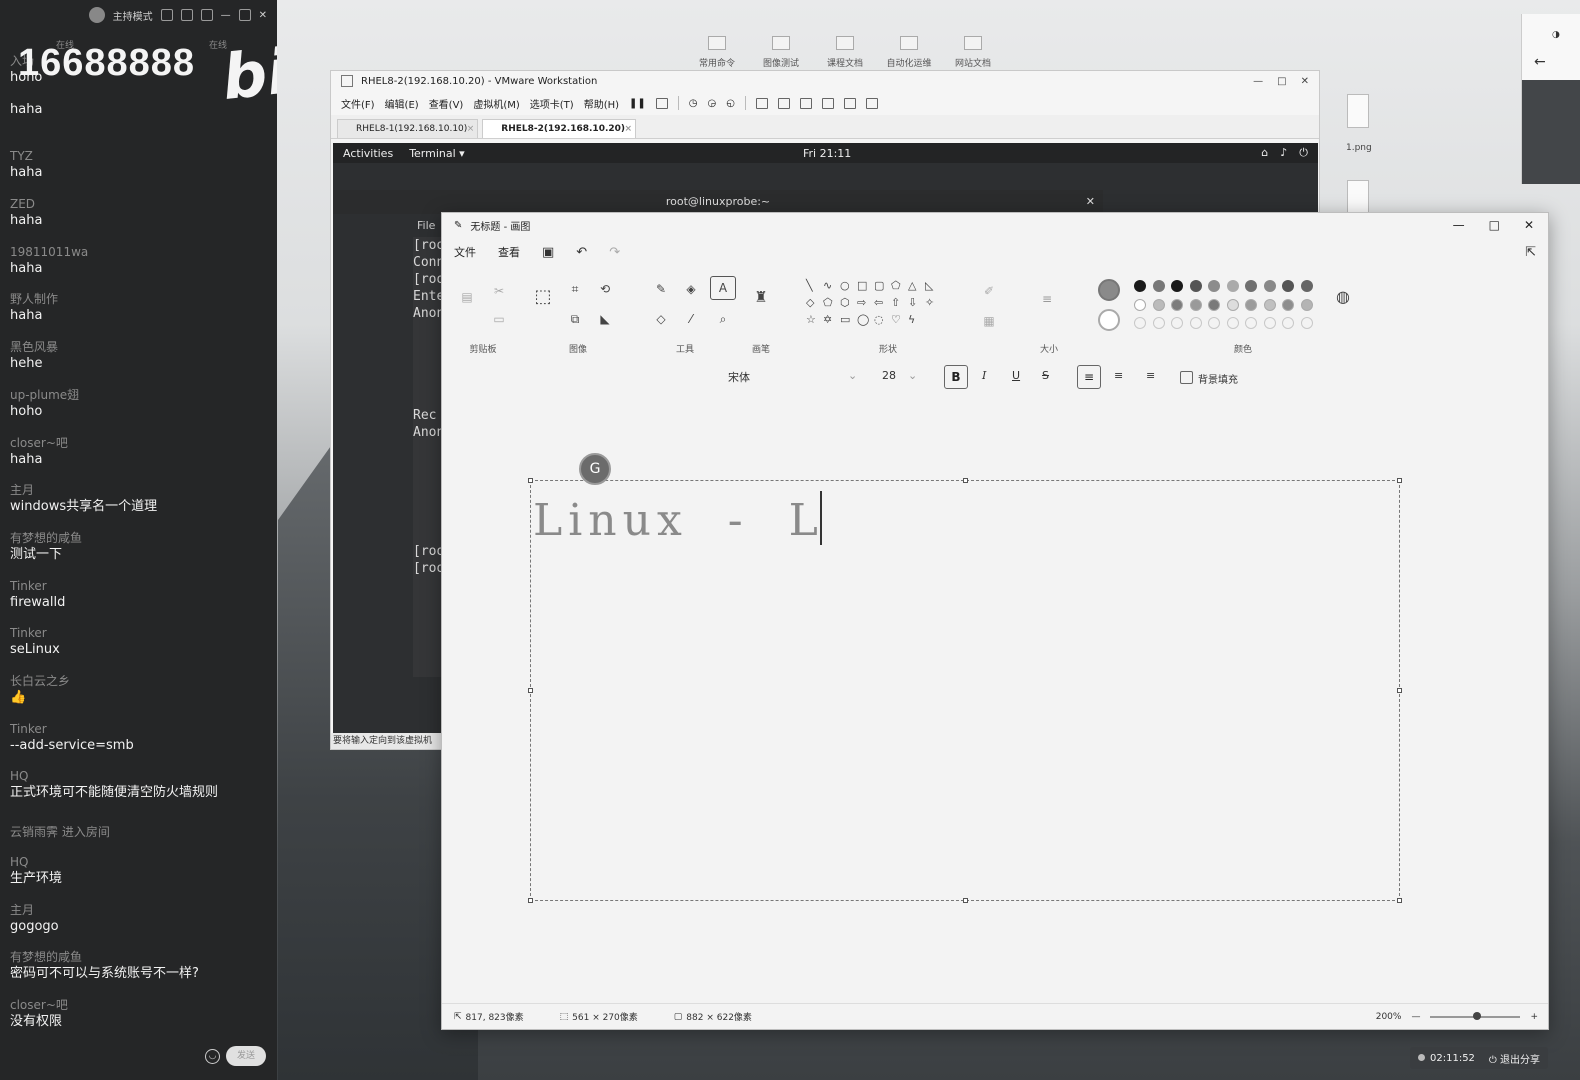 The image size is (1580, 1080). What do you see at coordinates (845, 52) in the screenshot?
I see `desktop-icon-2: 课程文档` at bounding box center [845, 52].